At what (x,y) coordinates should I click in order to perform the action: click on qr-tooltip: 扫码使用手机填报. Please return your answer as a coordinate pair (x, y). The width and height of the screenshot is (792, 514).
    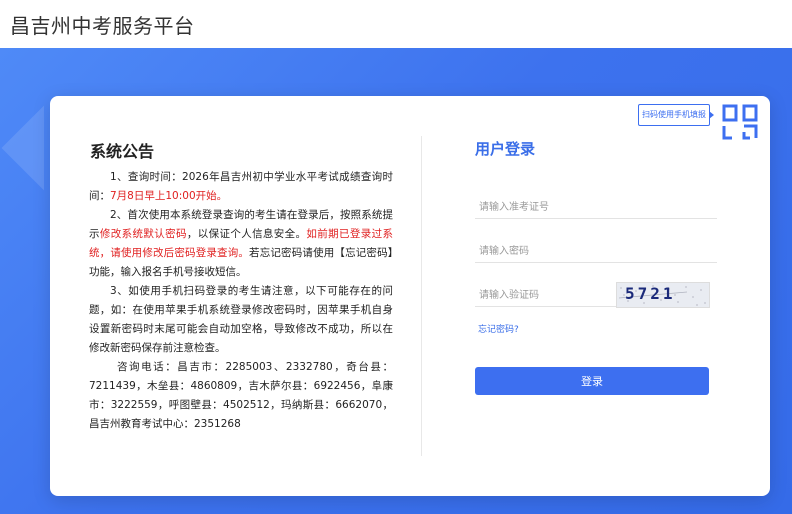
    Looking at the image, I should click on (676, 115).